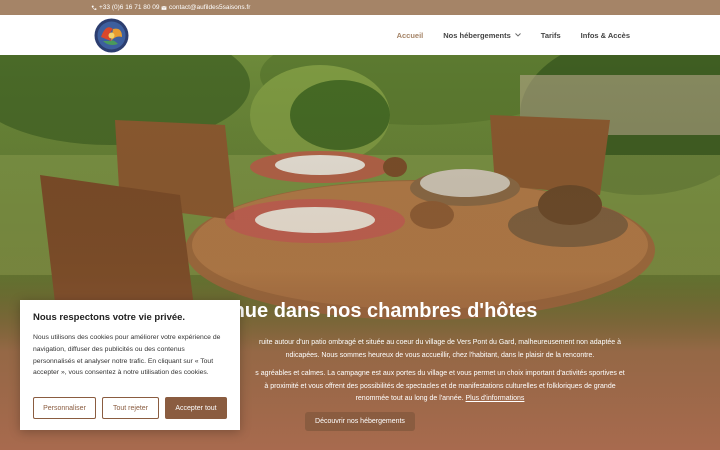  What do you see at coordinates (129, 7) in the screenshot?
I see `phone-number: +33 (0)6 16 71 80 09` at bounding box center [129, 7].